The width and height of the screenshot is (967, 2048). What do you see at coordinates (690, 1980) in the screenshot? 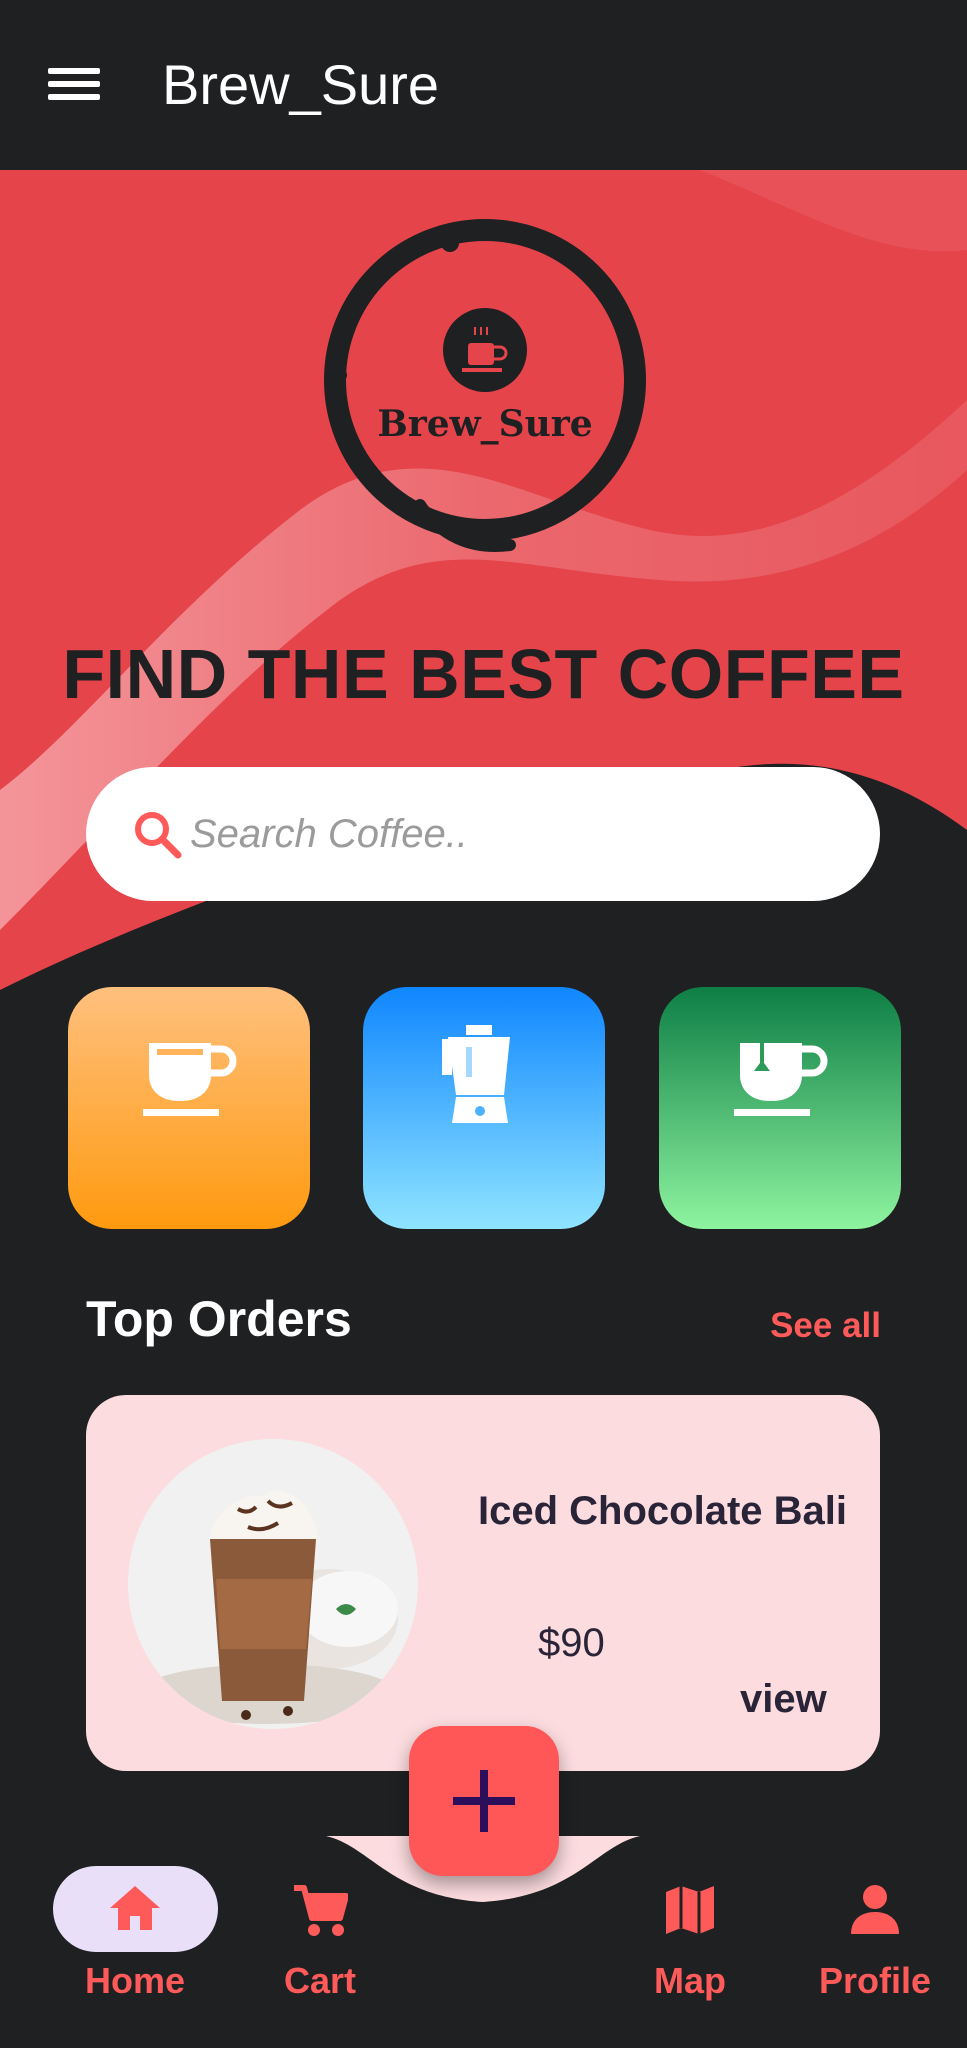
I see `nav-label-map: Map` at bounding box center [690, 1980].